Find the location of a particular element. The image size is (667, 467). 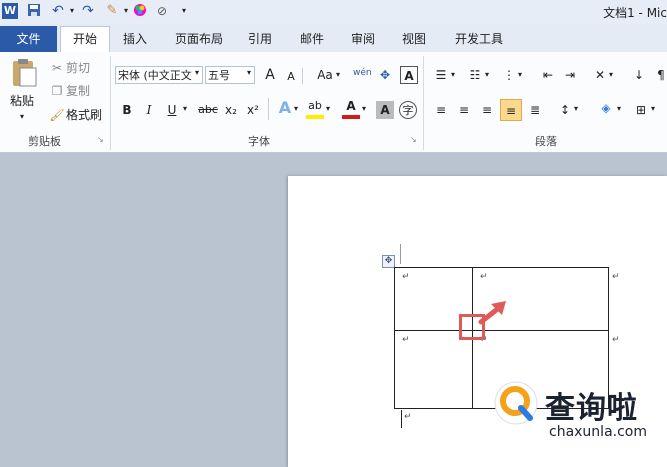

format-painter-button: 格式刷 is located at coordinates (84, 115).